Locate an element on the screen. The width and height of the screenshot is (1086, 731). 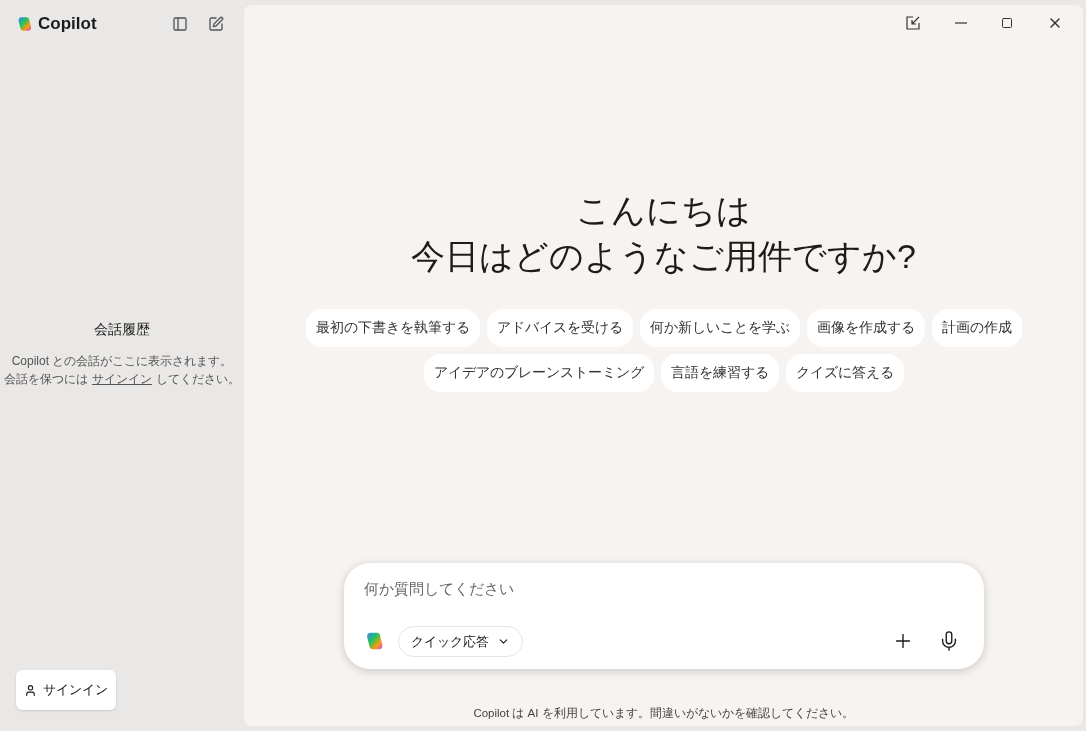
maximize-icon is located at coordinates (1007, 23).